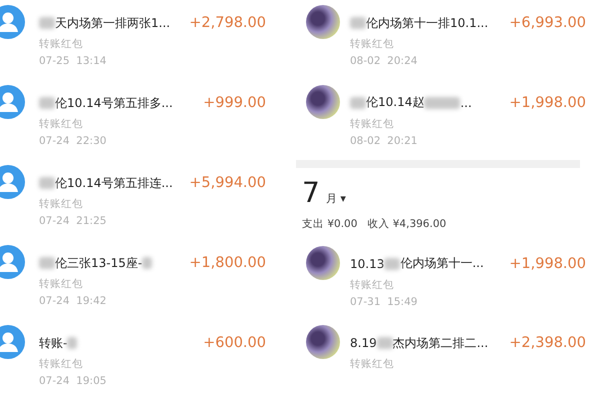  I want to click on transaction-time: 08-02 20:24, so click(384, 61).